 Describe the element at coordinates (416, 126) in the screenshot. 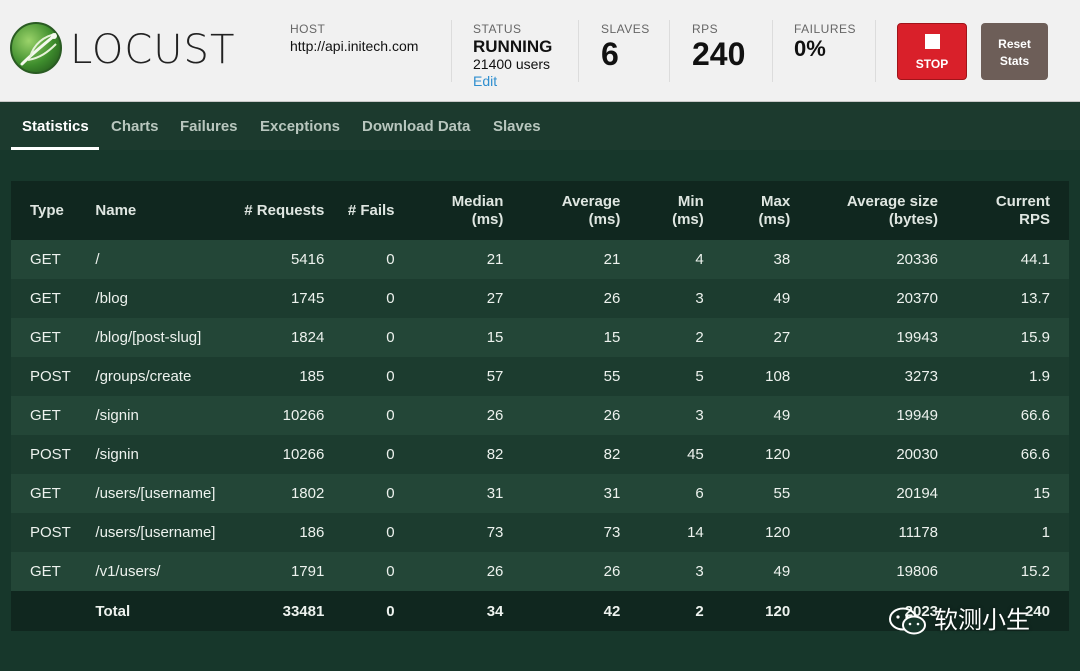

I see `tab-download-data: Download Data` at that location.